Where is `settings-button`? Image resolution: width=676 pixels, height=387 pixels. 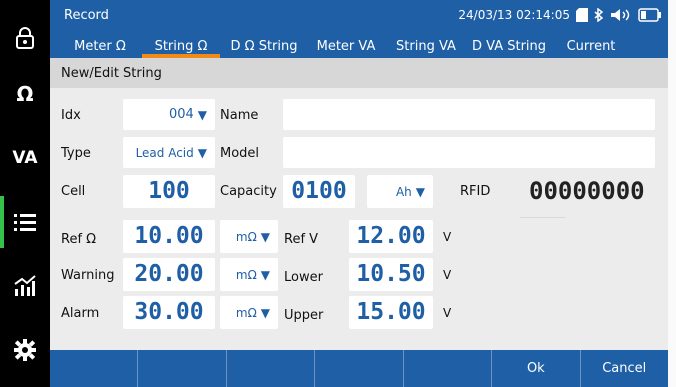 settings-button is located at coordinates (25, 350).